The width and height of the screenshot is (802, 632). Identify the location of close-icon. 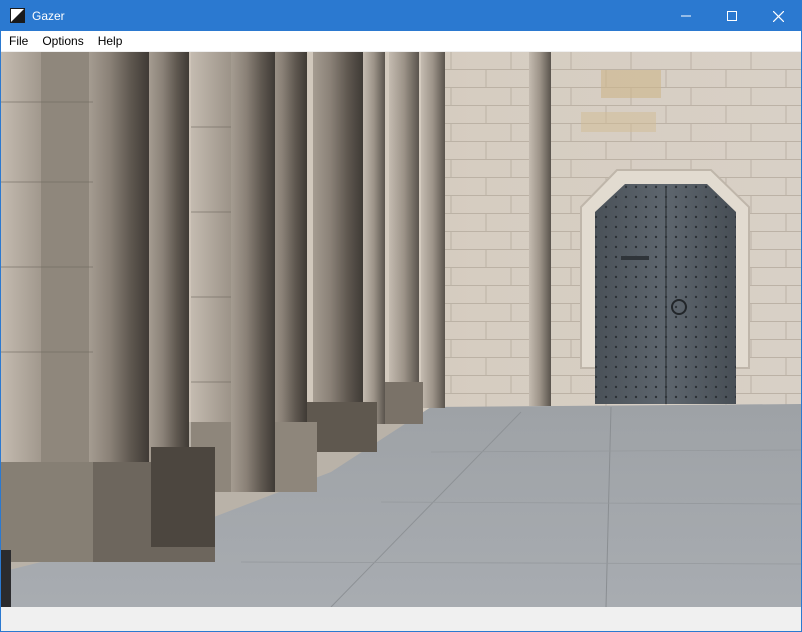
(778, 16).